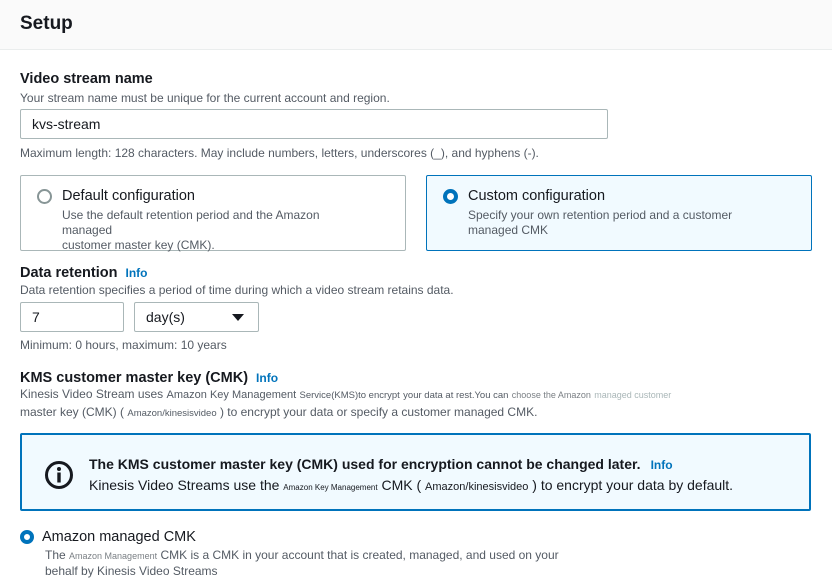 Image resolution: width=832 pixels, height=578 pixels. I want to click on alert-body-text: Amazon Key Management, so click(330, 487).